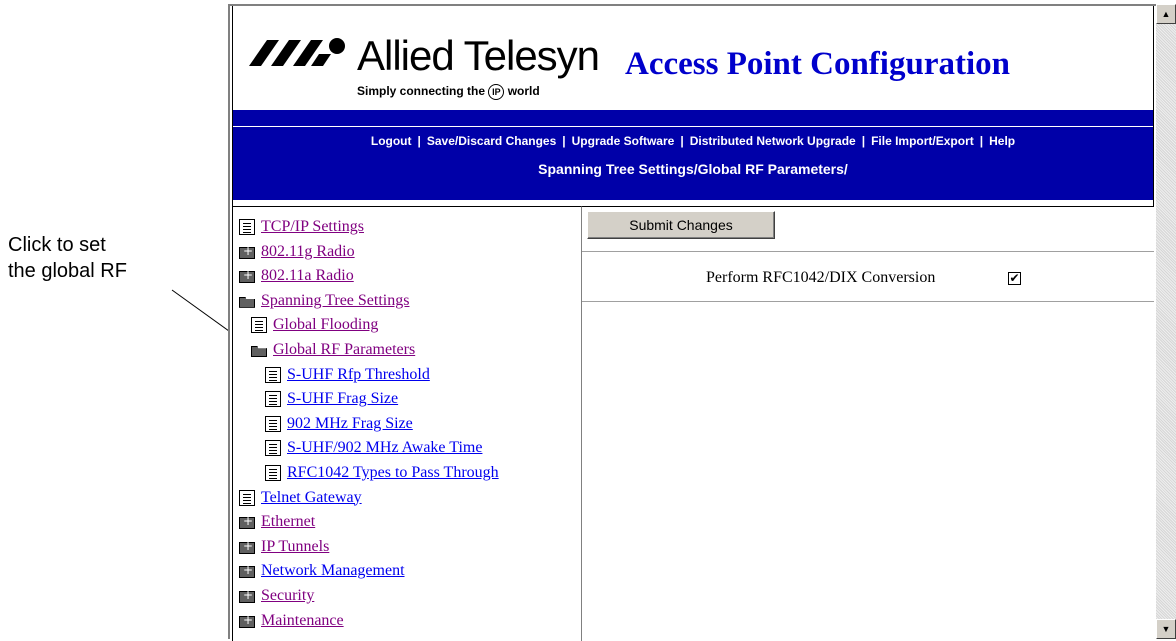 This screenshot has height=641, width=1176. Describe the element at coordinates (288, 522) in the screenshot. I see `tree-link: Ethernet` at that location.